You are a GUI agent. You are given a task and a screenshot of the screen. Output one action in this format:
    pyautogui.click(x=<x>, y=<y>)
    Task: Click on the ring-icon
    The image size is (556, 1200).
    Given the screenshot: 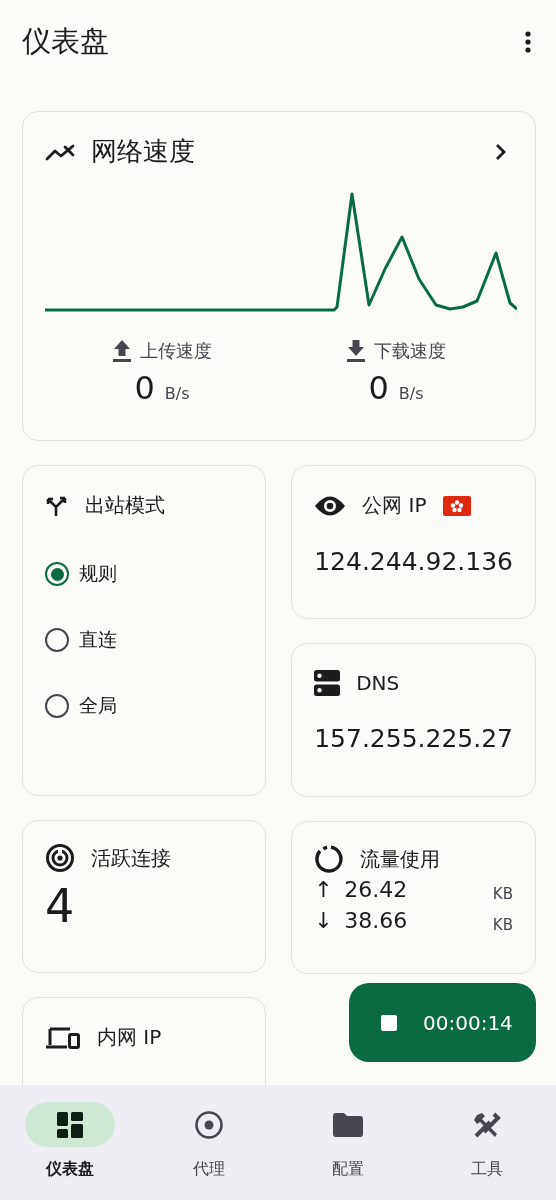 What is the action you would take?
    pyautogui.click(x=329, y=859)
    